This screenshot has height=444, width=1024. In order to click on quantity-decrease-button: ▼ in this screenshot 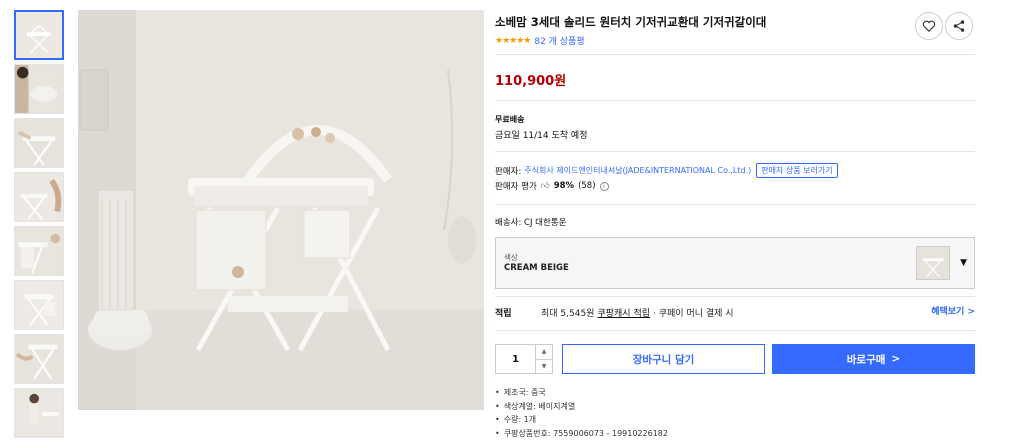, I will do `click(544, 366)`.